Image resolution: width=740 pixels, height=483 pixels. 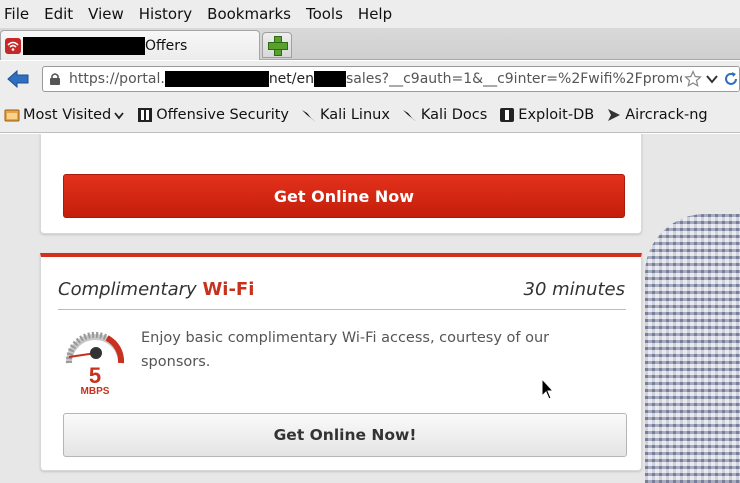 What do you see at coordinates (355, 114) in the screenshot?
I see `bookmark-label: Kali Linux` at bounding box center [355, 114].